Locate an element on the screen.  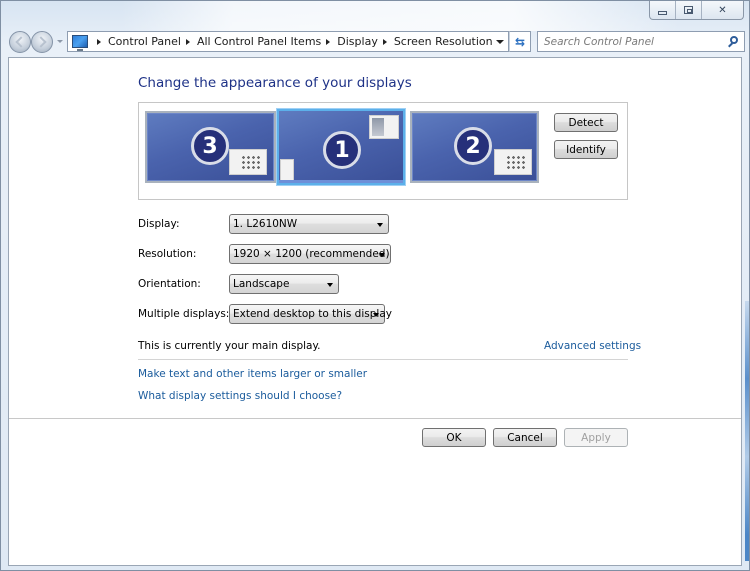
page-title: Change the appearance of your displays is located at coordinates (275, 83).